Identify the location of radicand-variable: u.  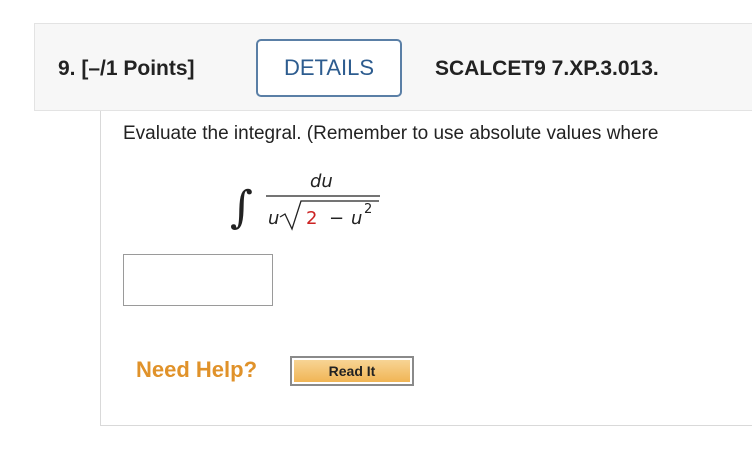
(356, 218).